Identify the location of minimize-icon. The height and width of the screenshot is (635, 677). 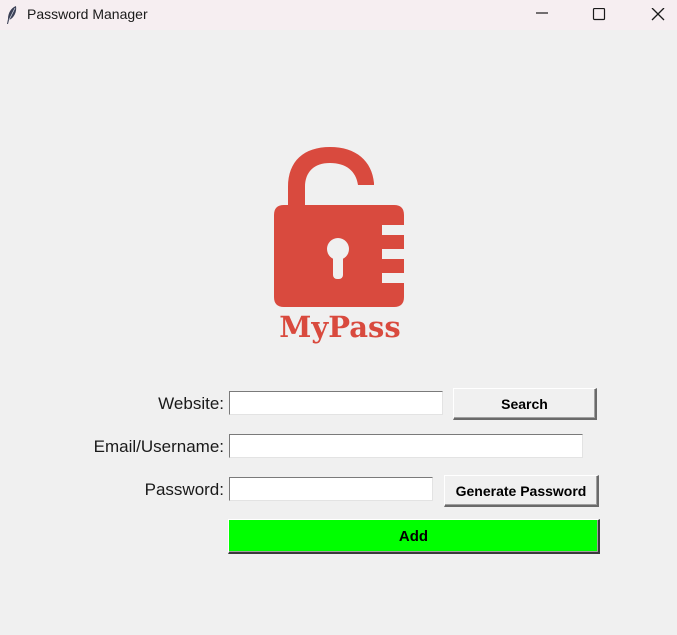
(542, 13).